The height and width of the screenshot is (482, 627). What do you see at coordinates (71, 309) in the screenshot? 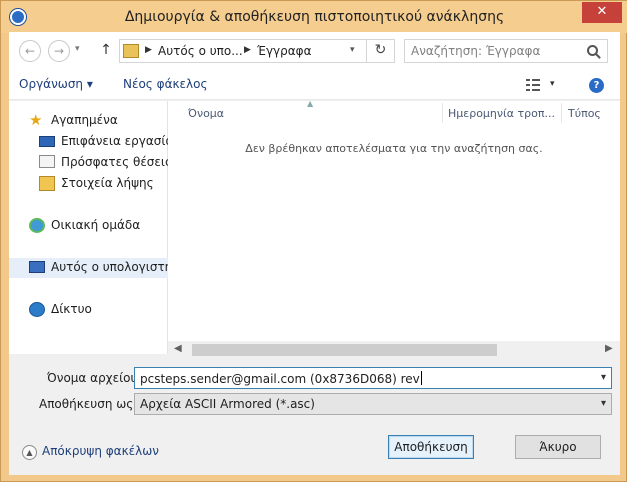
I see `sidebar-item-label: Δίκτυο` at bounding box center [71, 309].